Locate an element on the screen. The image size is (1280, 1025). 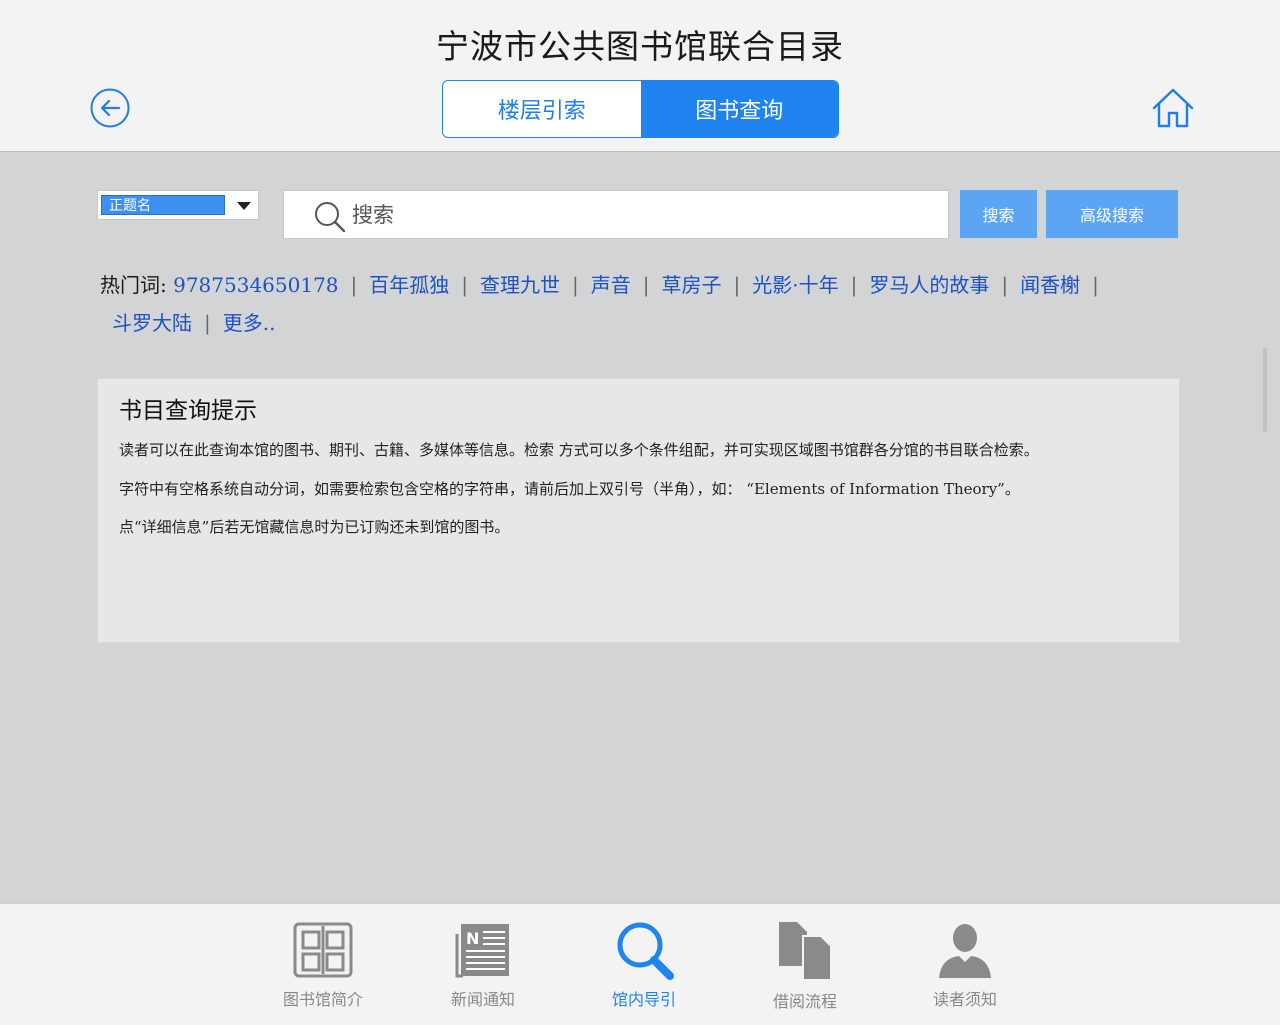
hot-keyword-link: 查理九世 is located at coordinates (520, 285).